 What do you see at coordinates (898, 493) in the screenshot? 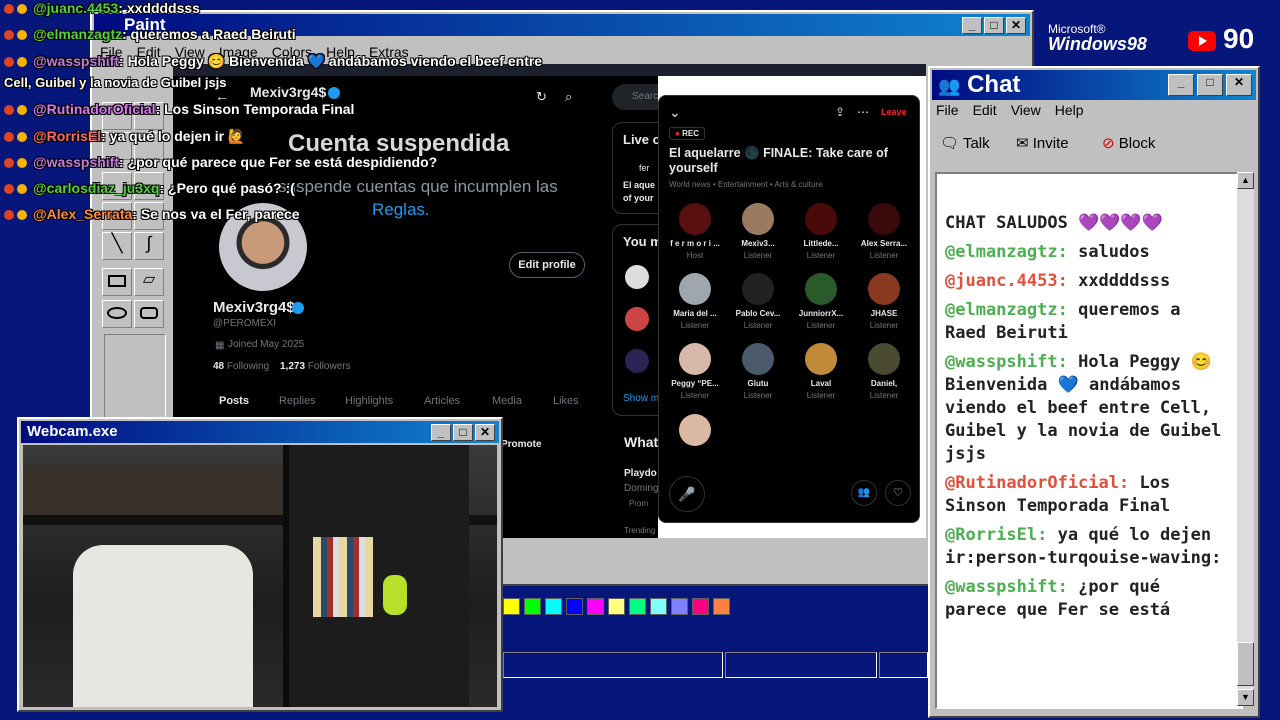
I see `reaction-button: ♡` at bounding box center [898, 493].